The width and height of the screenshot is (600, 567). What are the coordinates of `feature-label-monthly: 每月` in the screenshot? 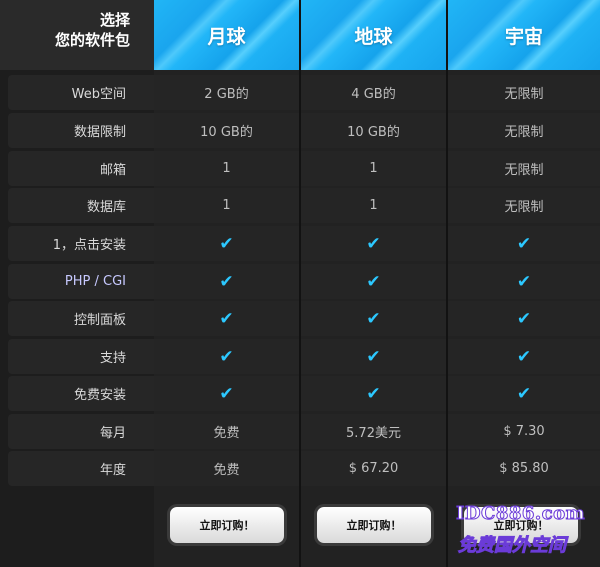 It's located at (81, 431).